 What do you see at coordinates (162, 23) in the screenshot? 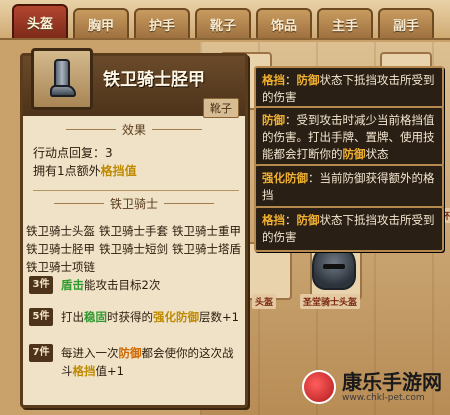
I see `tab-gauntlet: 护手` at bounding box center [162, 23].